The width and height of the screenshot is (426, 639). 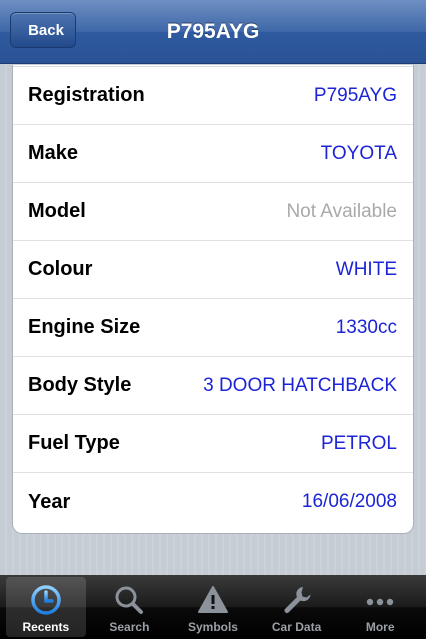 What do you see at coordinates (129, 600) in the screenshot?
I see `magnifier-icon` at bounding box center [129, 600].